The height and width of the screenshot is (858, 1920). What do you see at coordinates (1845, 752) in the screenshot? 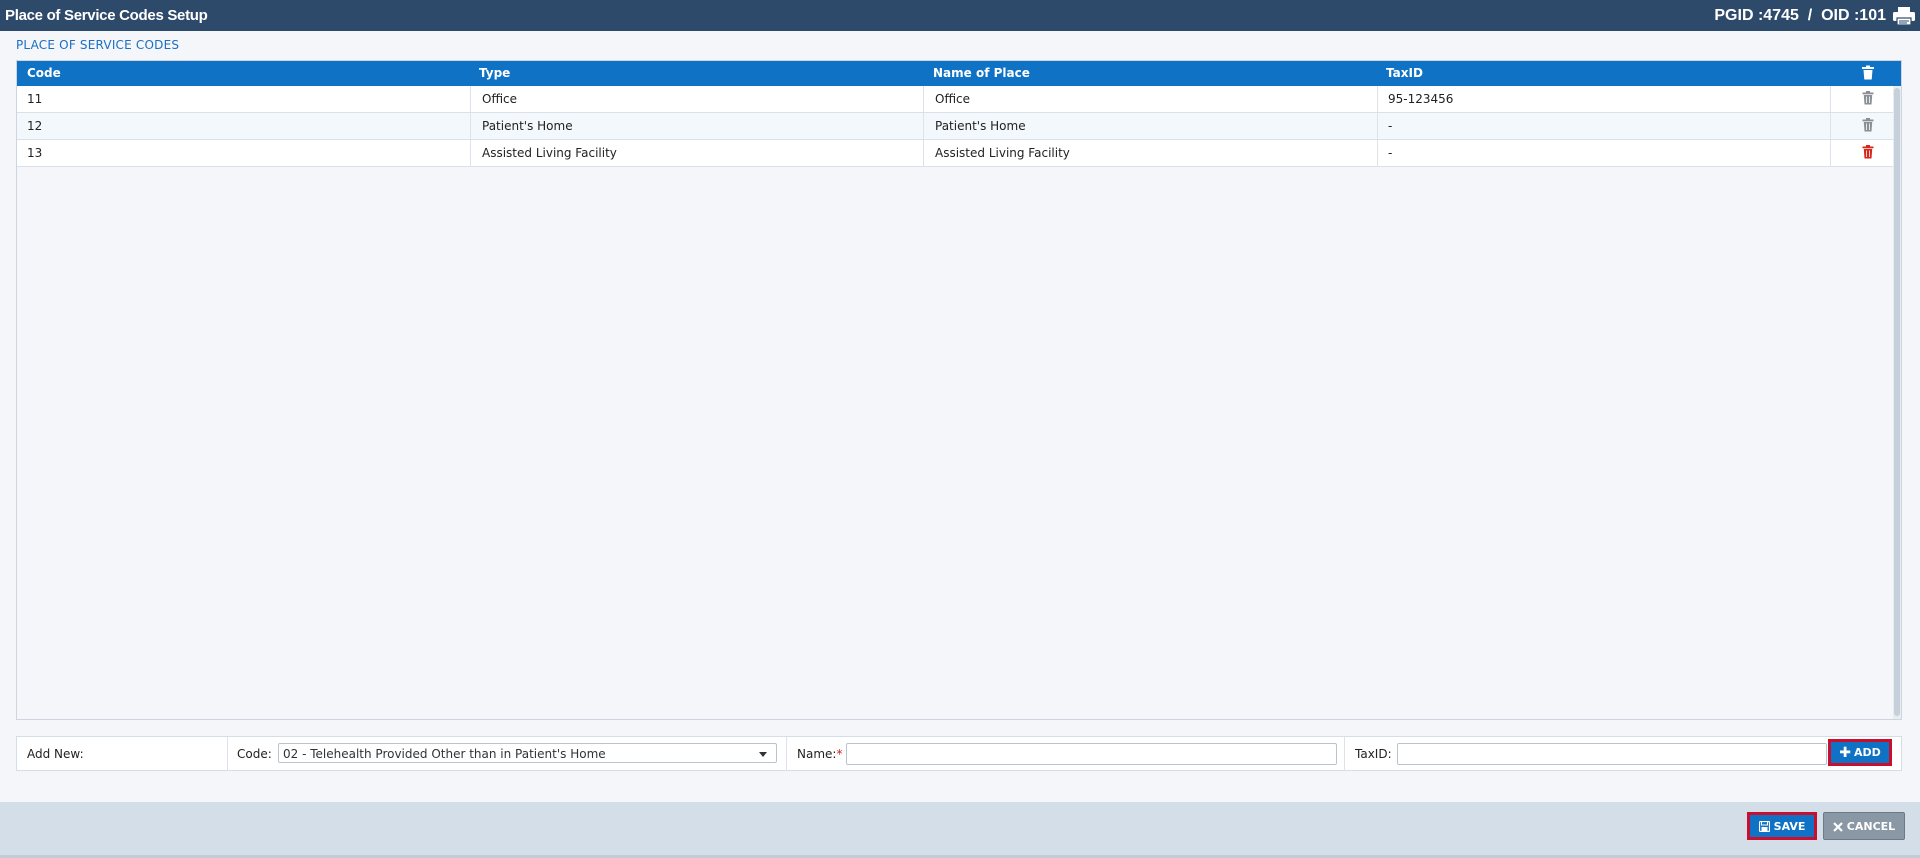
I see `plus-icon: ✚` at bounding box center [1845, 752].